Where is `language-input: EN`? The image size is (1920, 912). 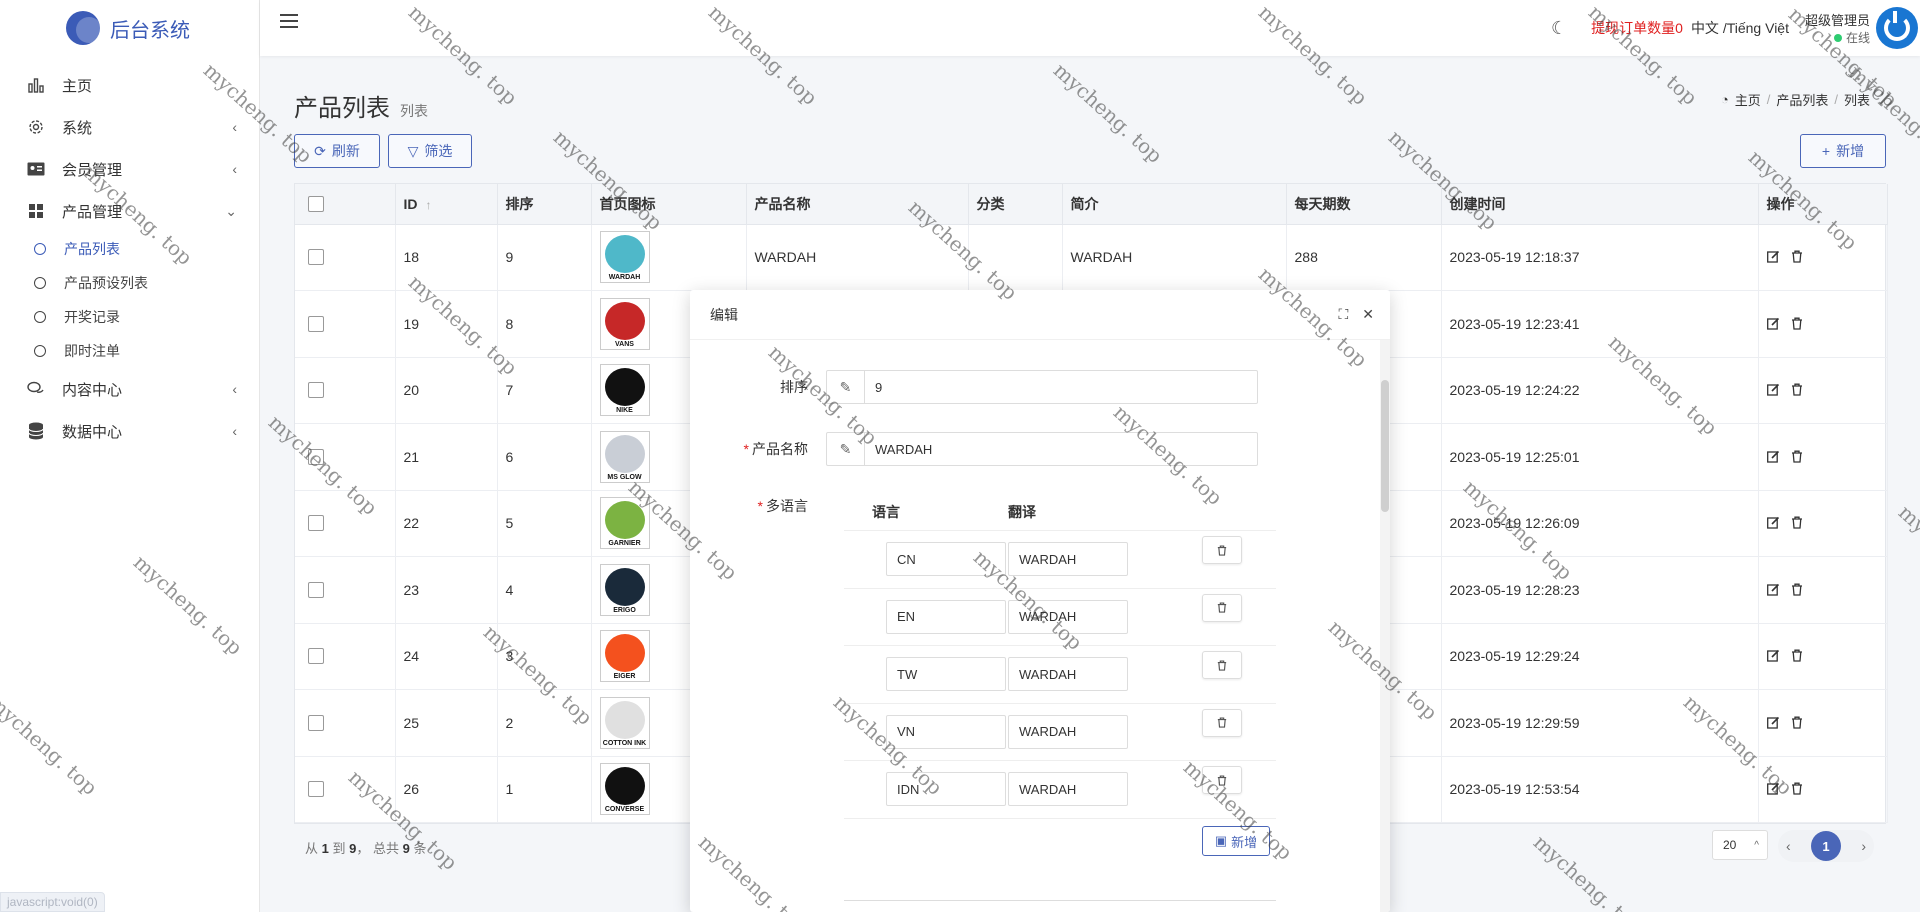
language-input: EN is located at coordinates (946, 616).